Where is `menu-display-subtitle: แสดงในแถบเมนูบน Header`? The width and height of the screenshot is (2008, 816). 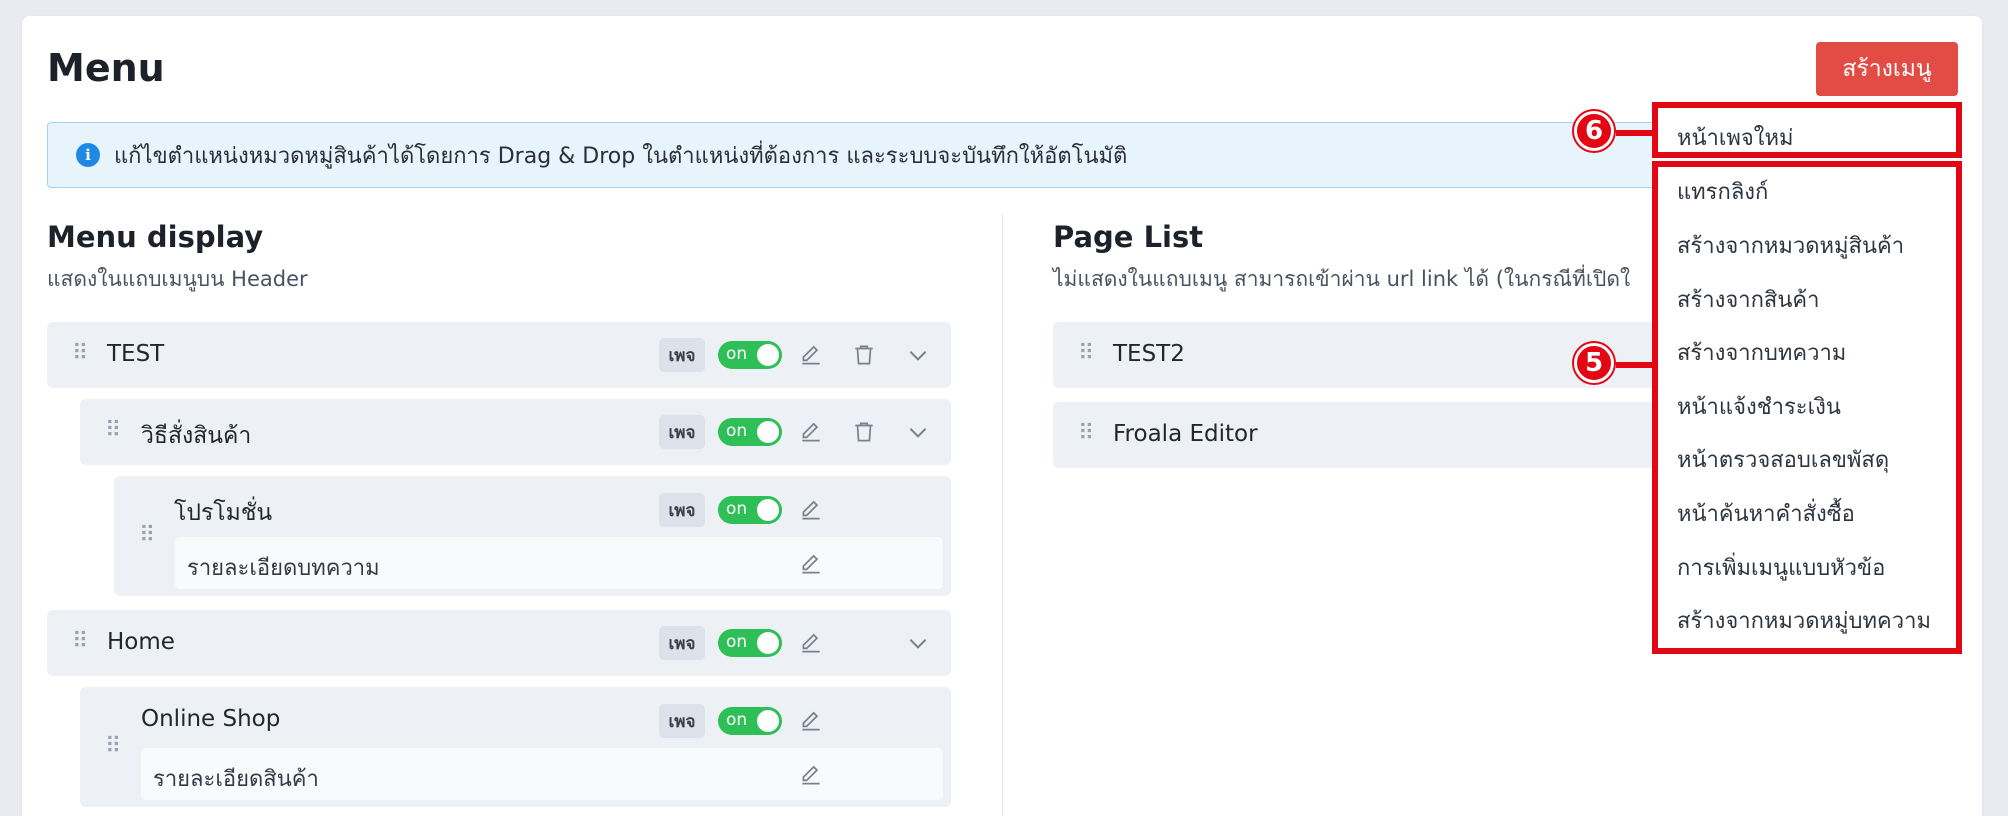
menu-display-subtitle: แสดงในแถบเมนูบน Header is located at coordinates (177, 279).